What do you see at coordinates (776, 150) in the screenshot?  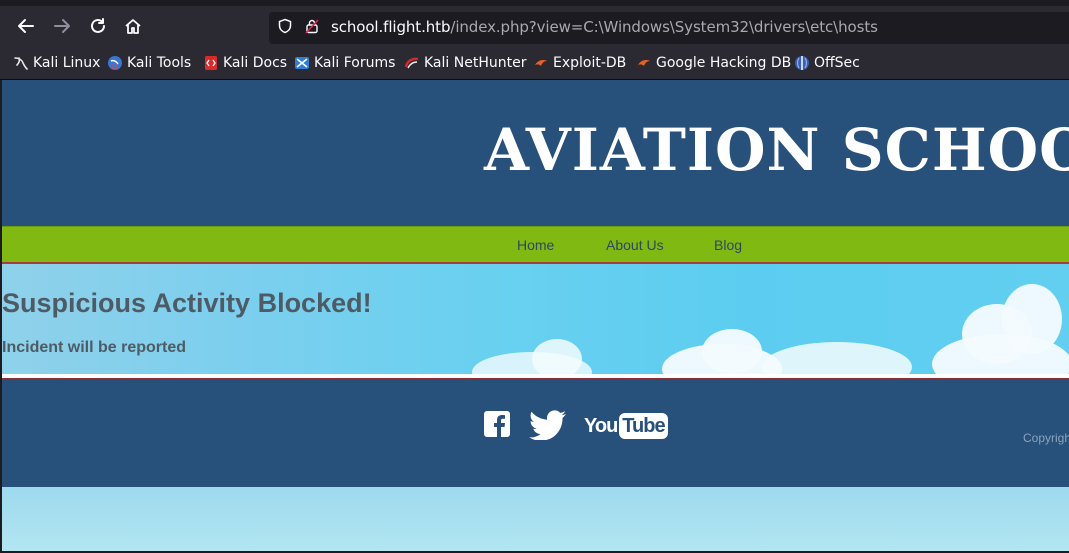 I see `site-title: AVIATION SCHOOL` at bounding box center [776, 150].